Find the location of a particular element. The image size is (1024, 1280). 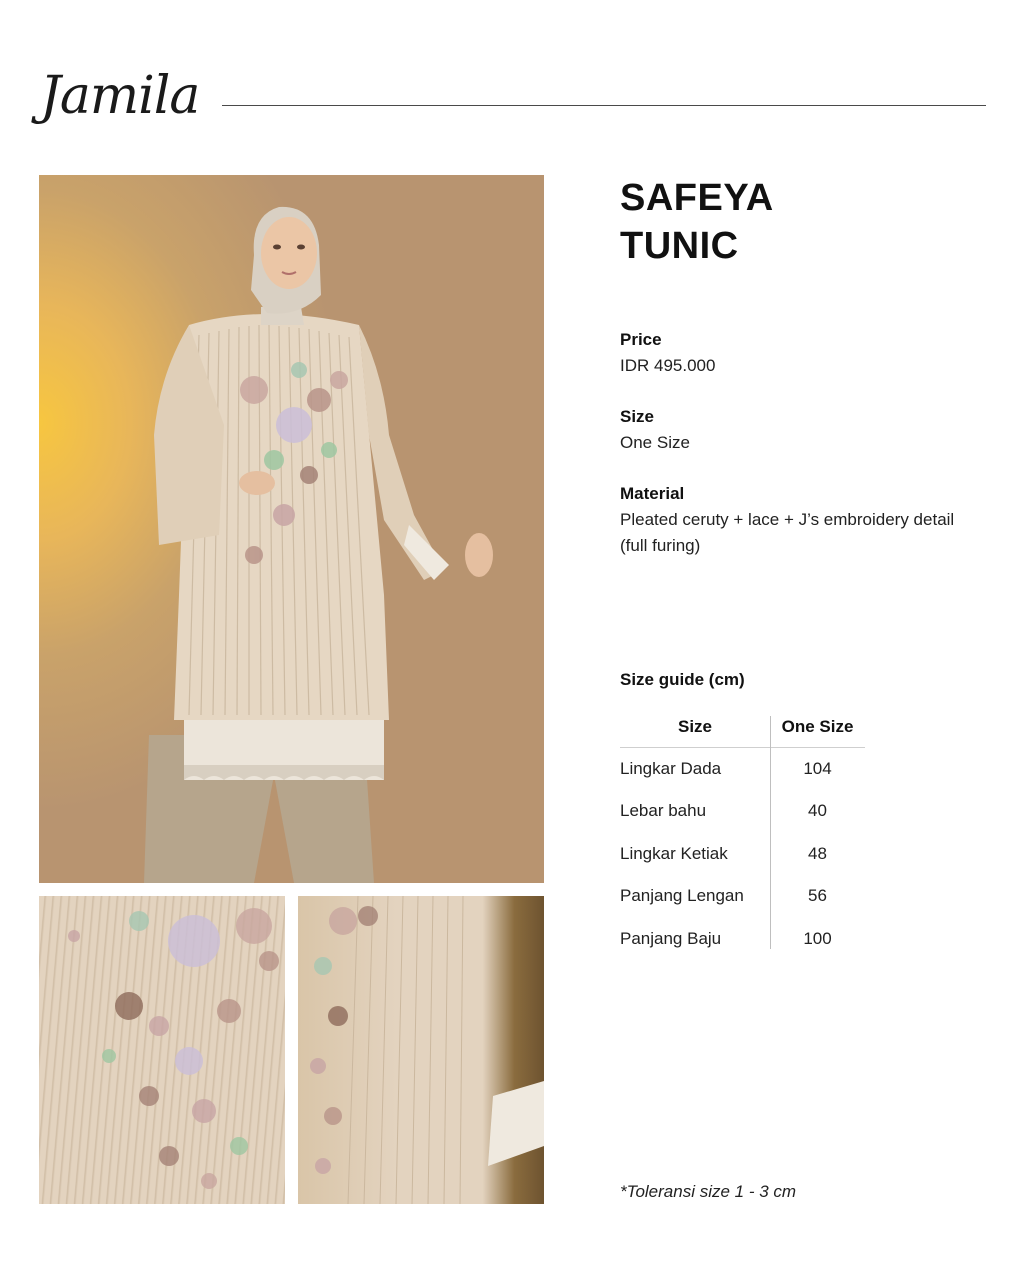

table-row: Lebar bahu 40 is located at coordinates (742, 811).